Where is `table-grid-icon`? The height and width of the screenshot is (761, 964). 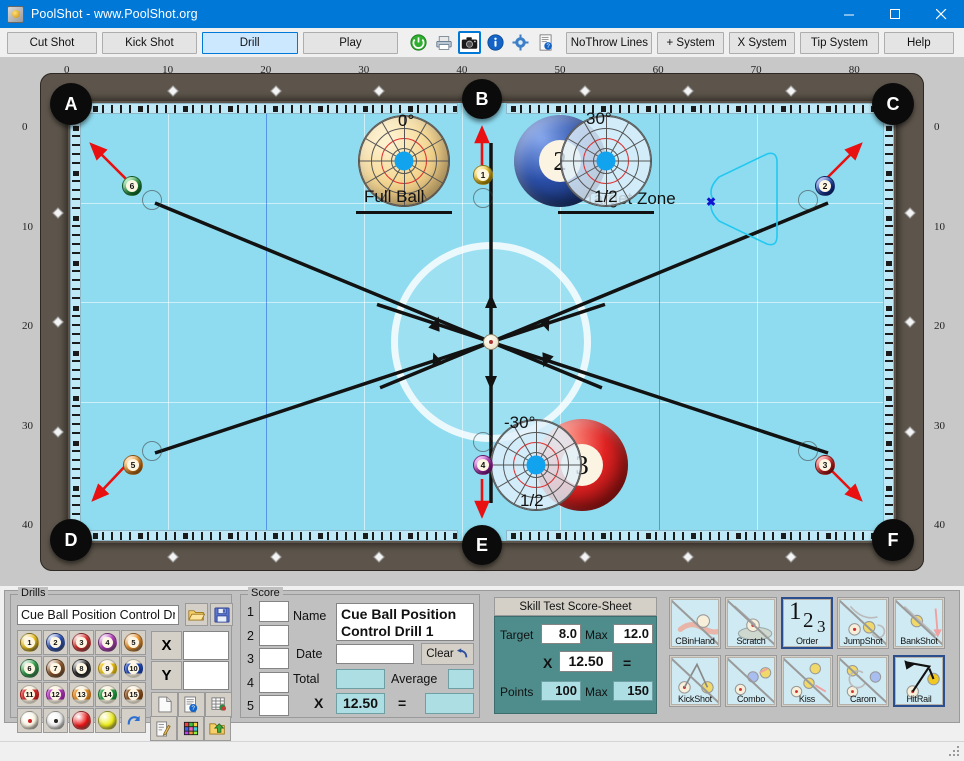
table-grid-icon is located at coordinates (218, 704).